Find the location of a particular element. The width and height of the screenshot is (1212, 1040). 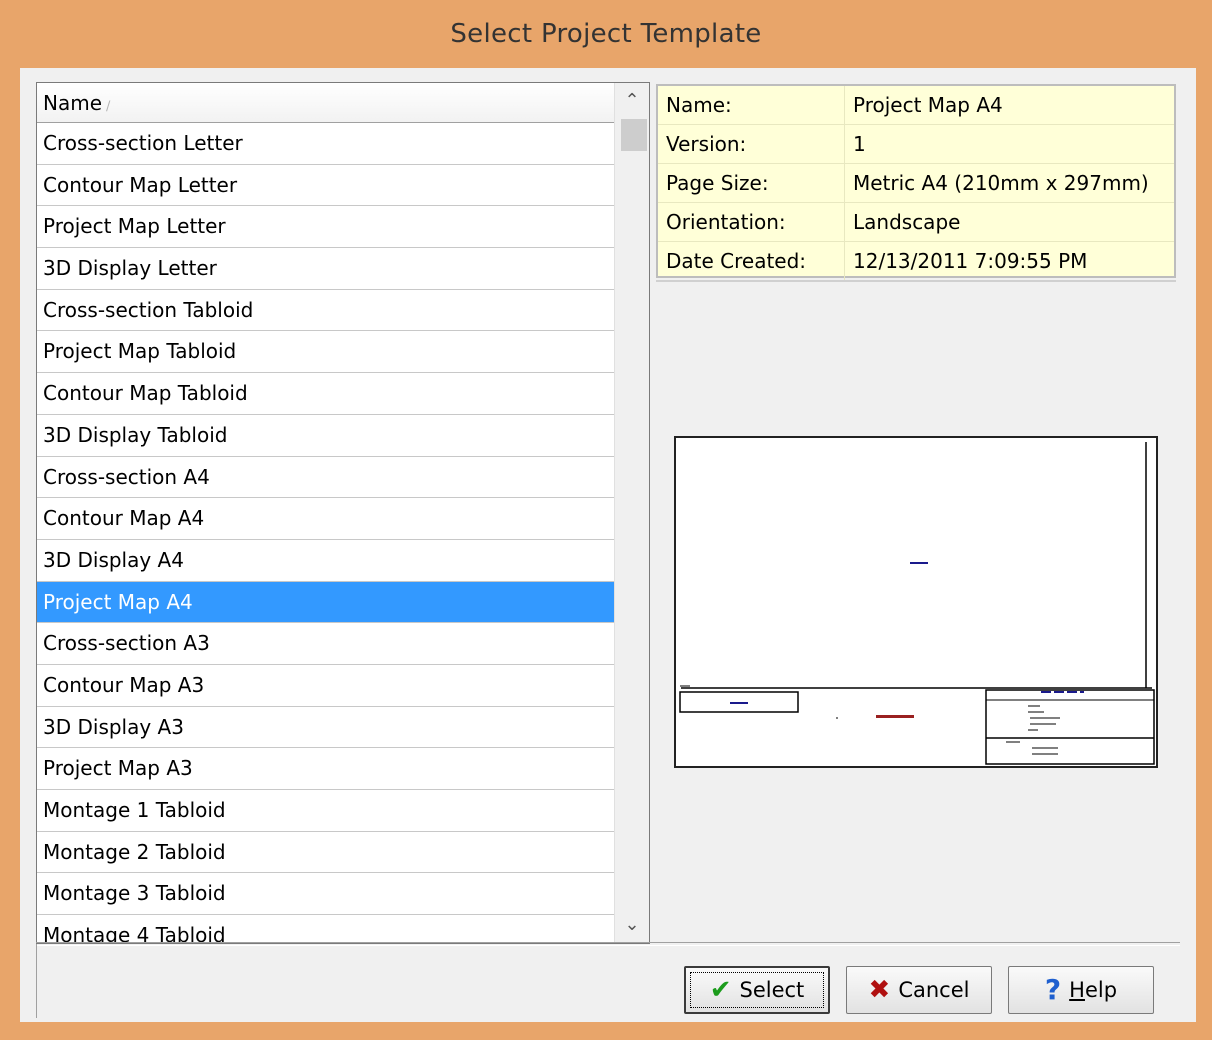

list-item: Cross-section A3 is located at coordinates (325, 644).